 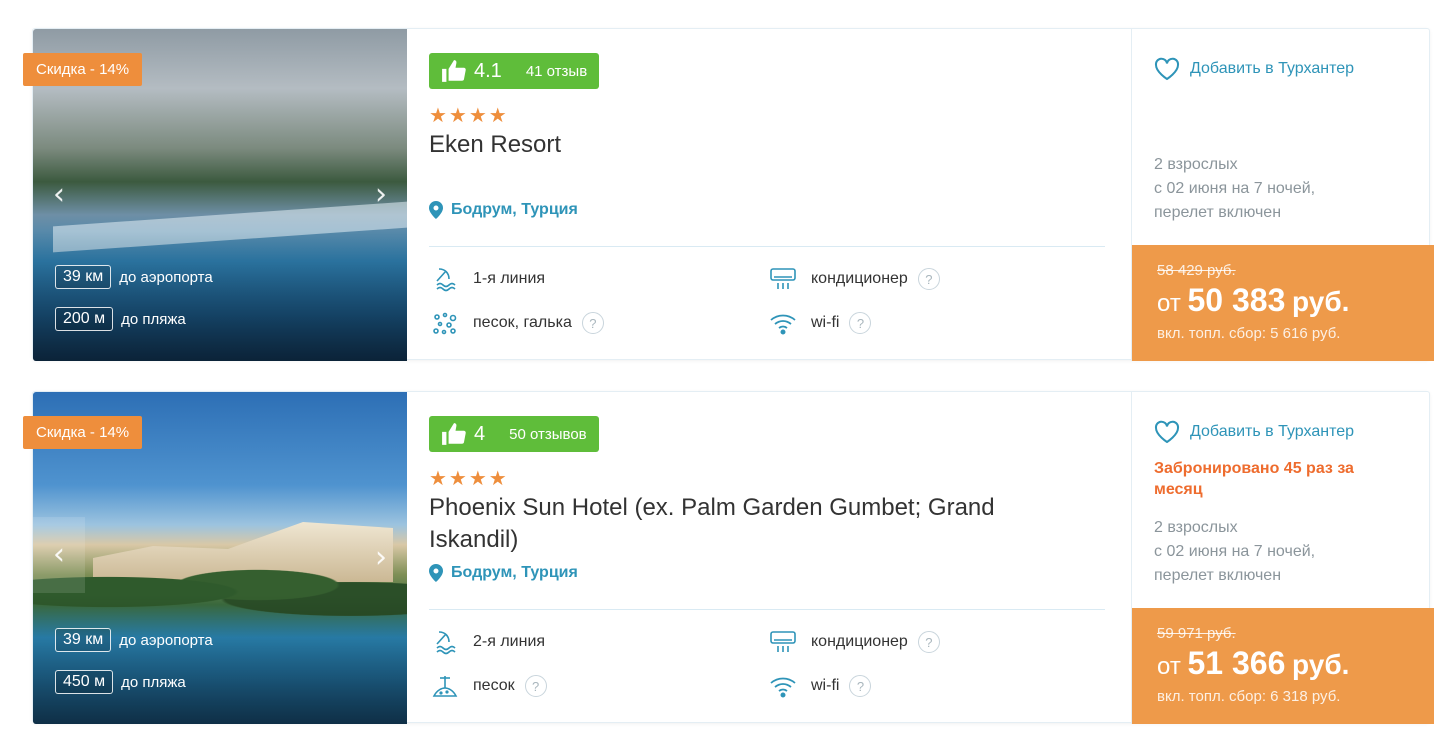 I want to click on booked-count-note: Забронировано 45 раз за месяц, so click(x=1254, y=479).